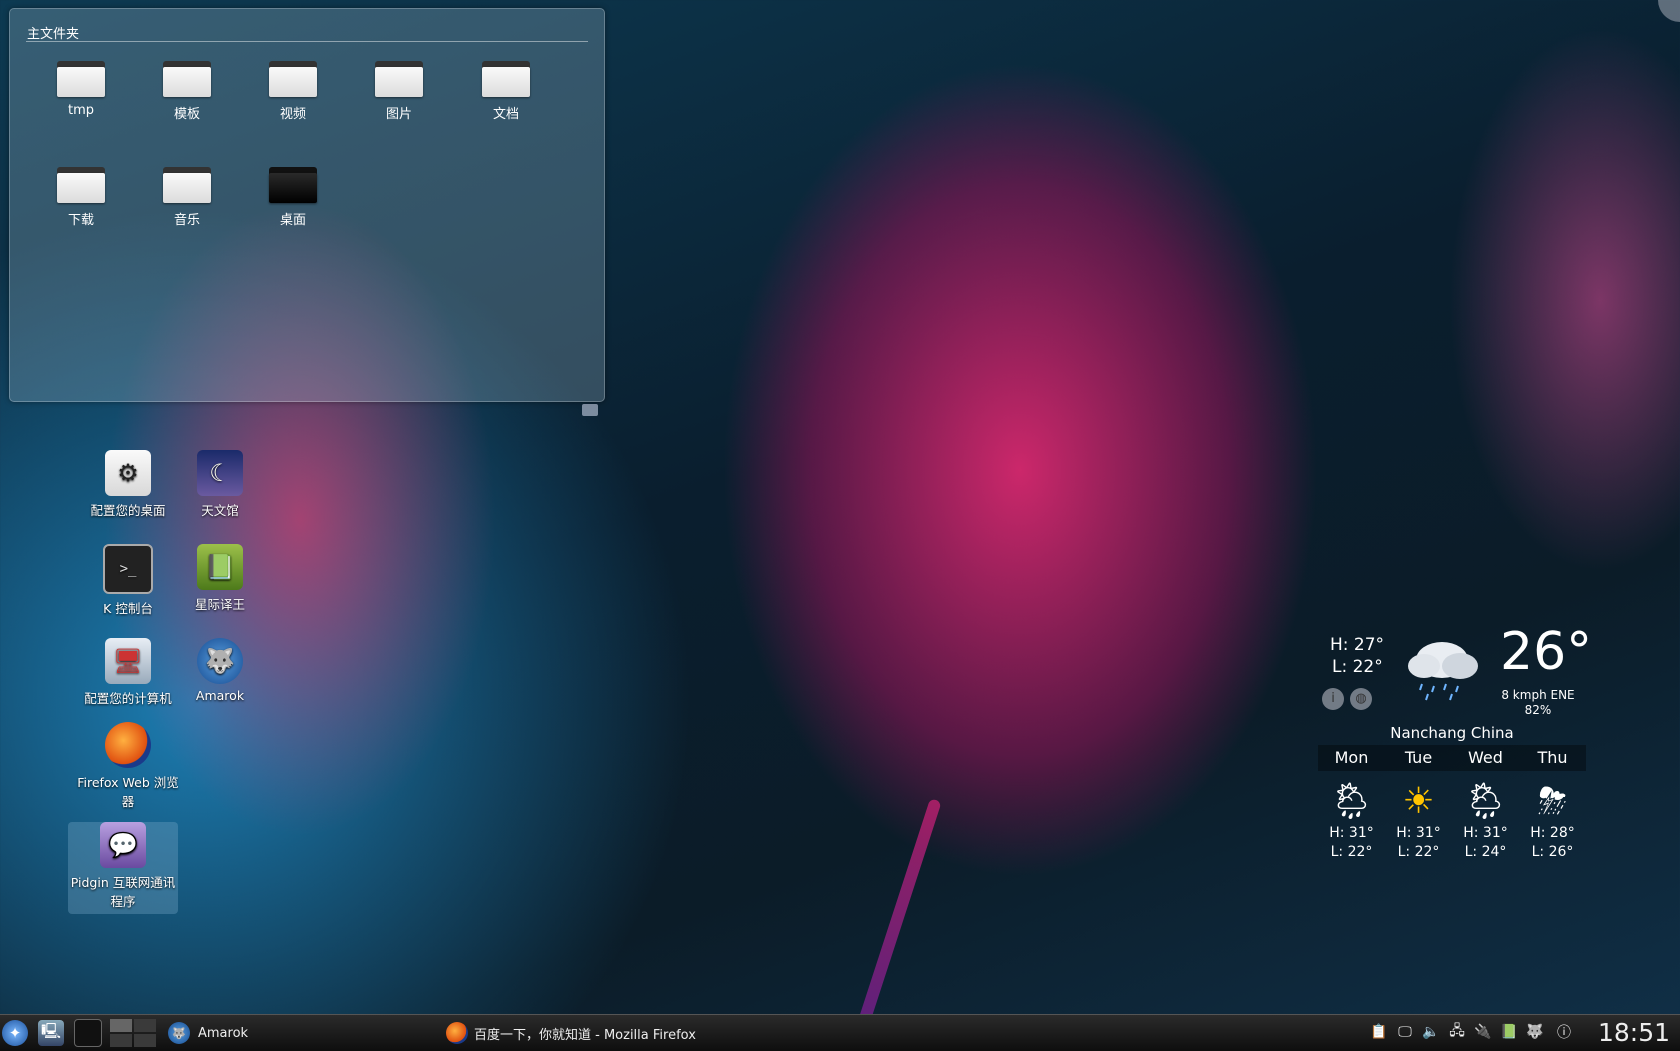 The width and height of the screenshot is (1680, 1051). What do you see at coordinates (1552, 833) in the screenshot?
I see `forecast-high: H: 28°` at bounding box center [1552, 833].